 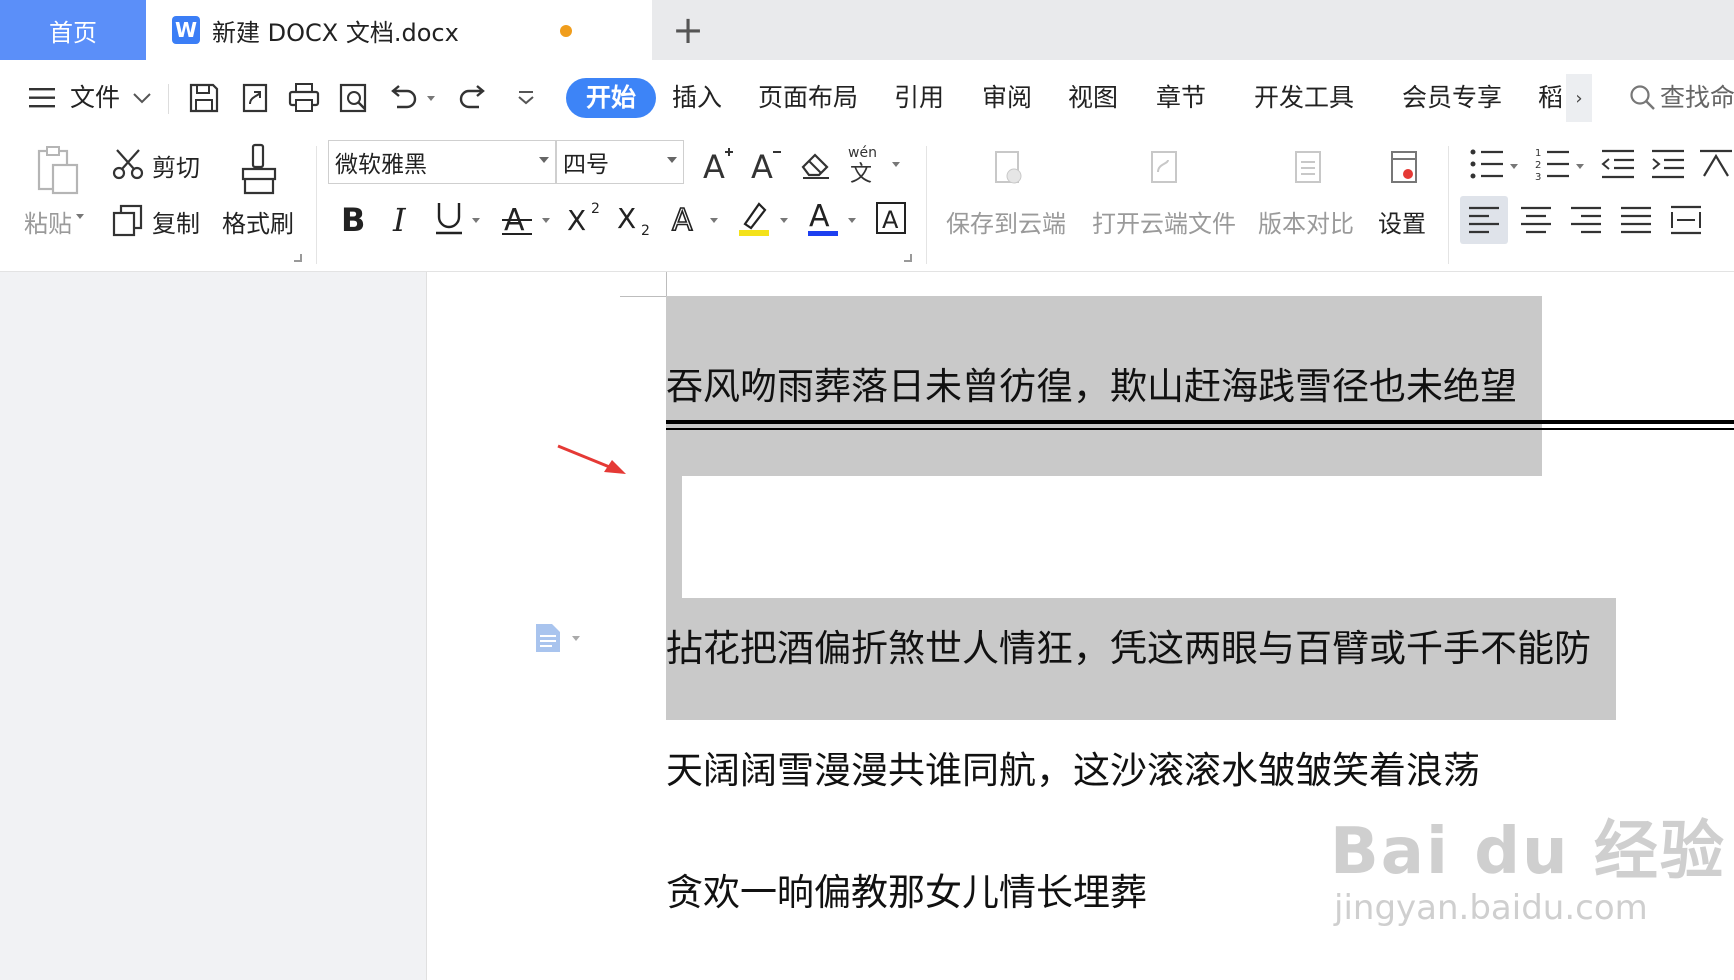 I want to click on clear-formatting-icon, so click(x=816, y=164).